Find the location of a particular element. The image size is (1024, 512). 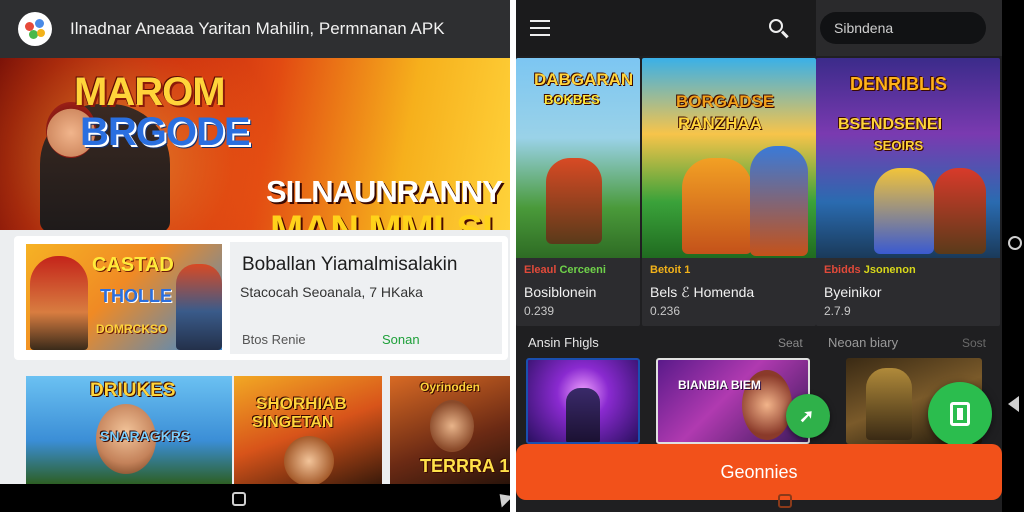

featured-app-meta: Btos Renie is located at coordinates (274, 339).